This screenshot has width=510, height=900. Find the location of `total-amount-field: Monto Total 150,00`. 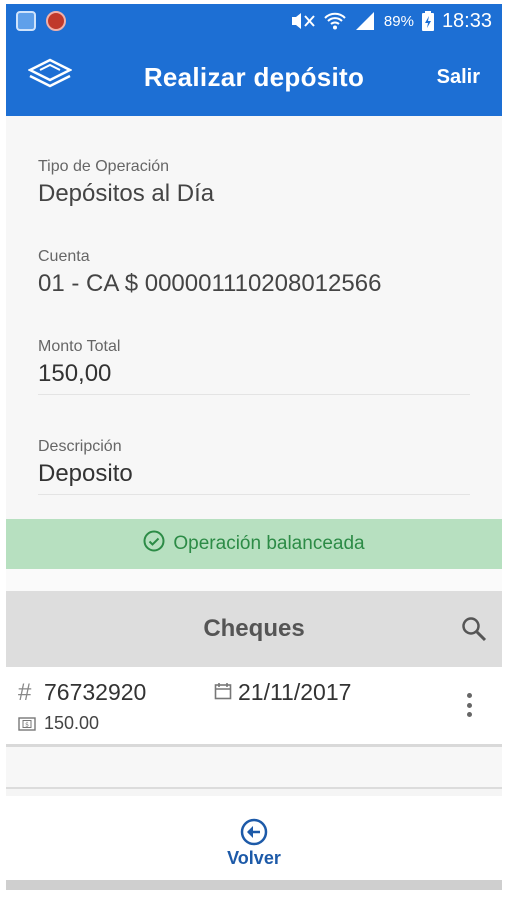

total-amount-field: Monto Total 150,00 is located at coordinates (254, 377).